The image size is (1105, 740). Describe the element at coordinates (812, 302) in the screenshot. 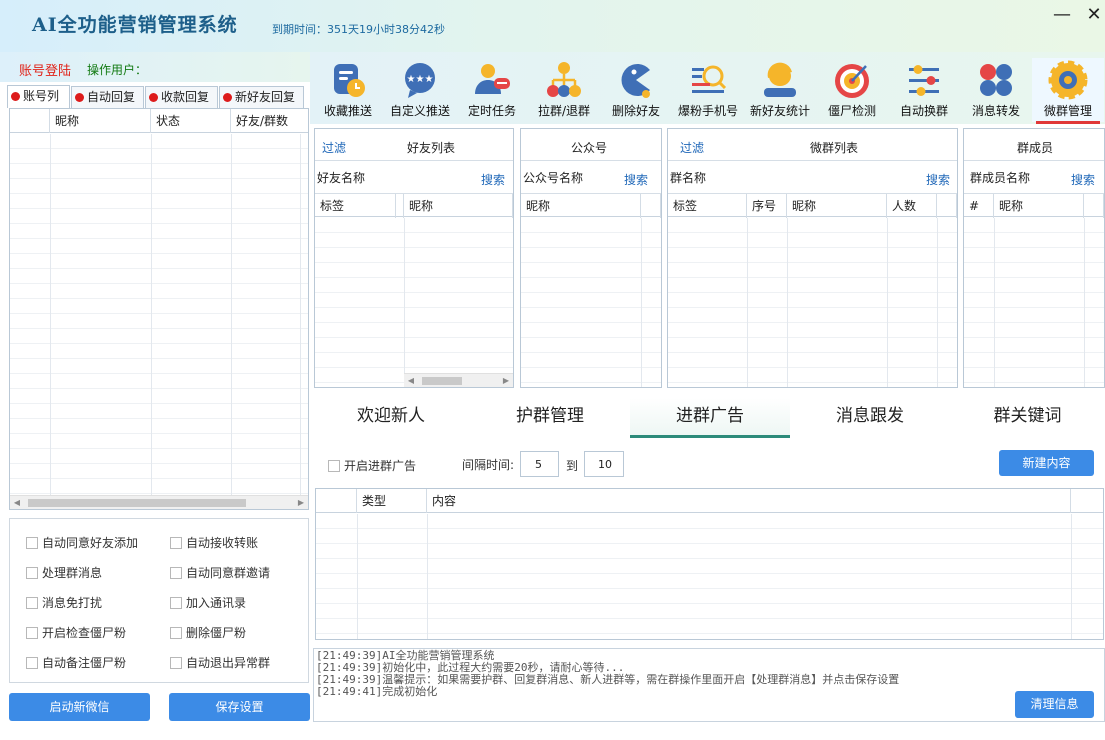

I see `groups-table-body` at that location.